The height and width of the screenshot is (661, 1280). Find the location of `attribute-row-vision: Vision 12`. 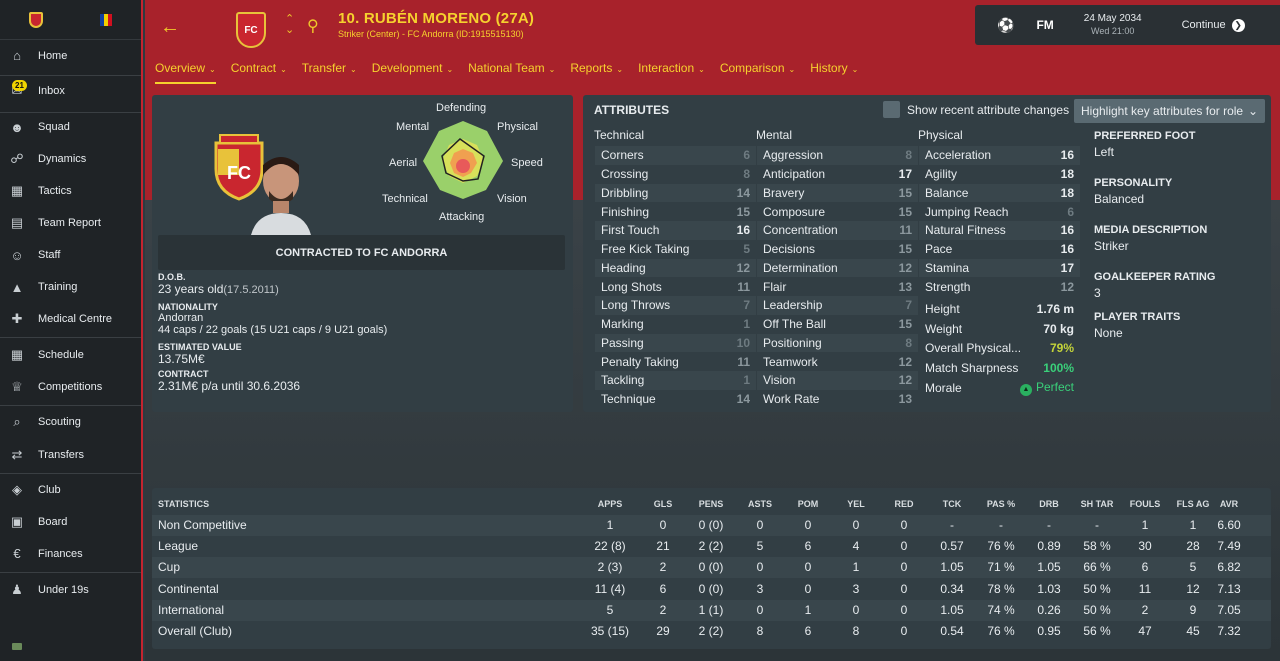

attribute-row-vision: Vision 12 is located at coordinates (837, 380).